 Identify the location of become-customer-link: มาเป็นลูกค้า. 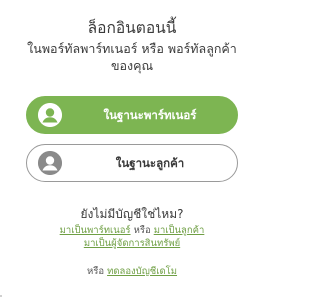
(179, 230).